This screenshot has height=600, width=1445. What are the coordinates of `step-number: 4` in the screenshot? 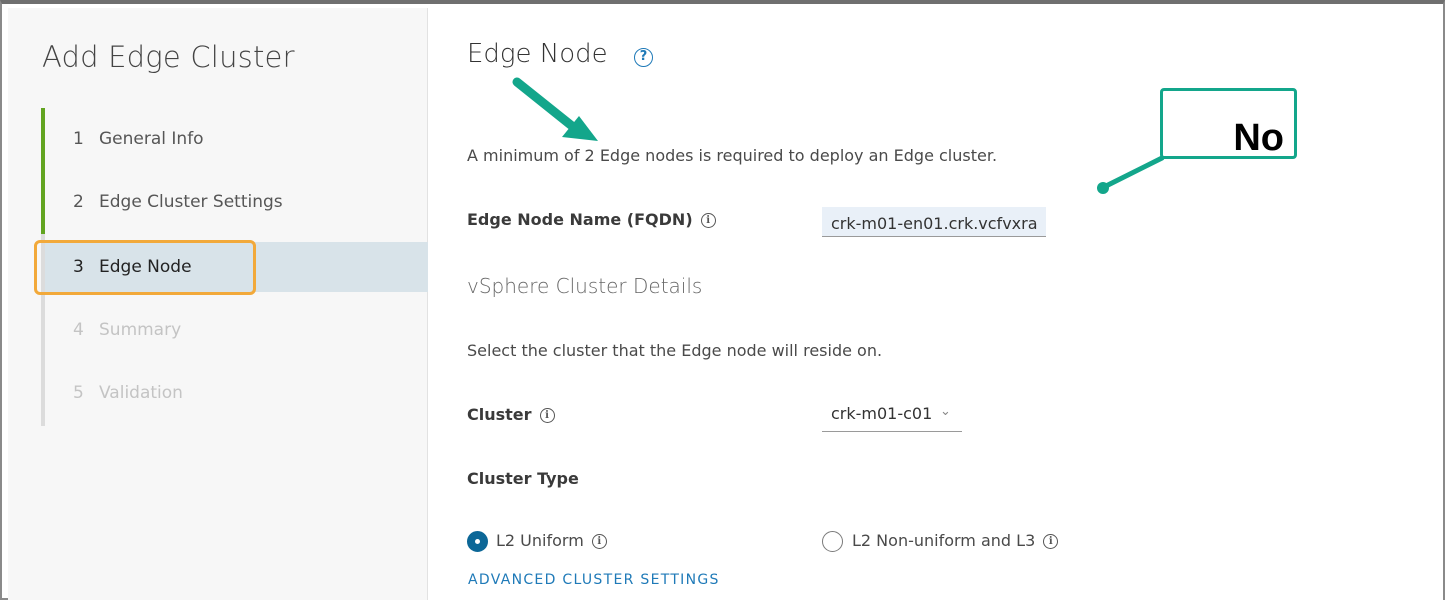 It's located at (78, 330).